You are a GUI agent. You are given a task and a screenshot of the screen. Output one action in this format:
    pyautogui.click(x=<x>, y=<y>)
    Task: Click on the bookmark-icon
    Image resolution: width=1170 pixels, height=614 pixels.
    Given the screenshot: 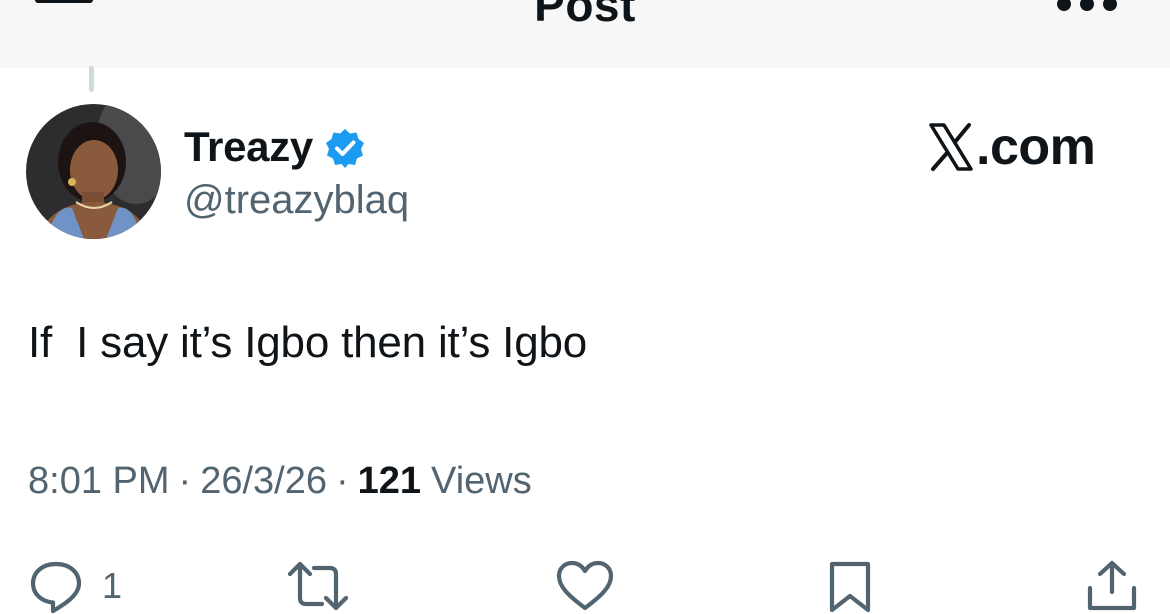 What is the action you would take?
    pyautogui.click(x=850, y=587)
    